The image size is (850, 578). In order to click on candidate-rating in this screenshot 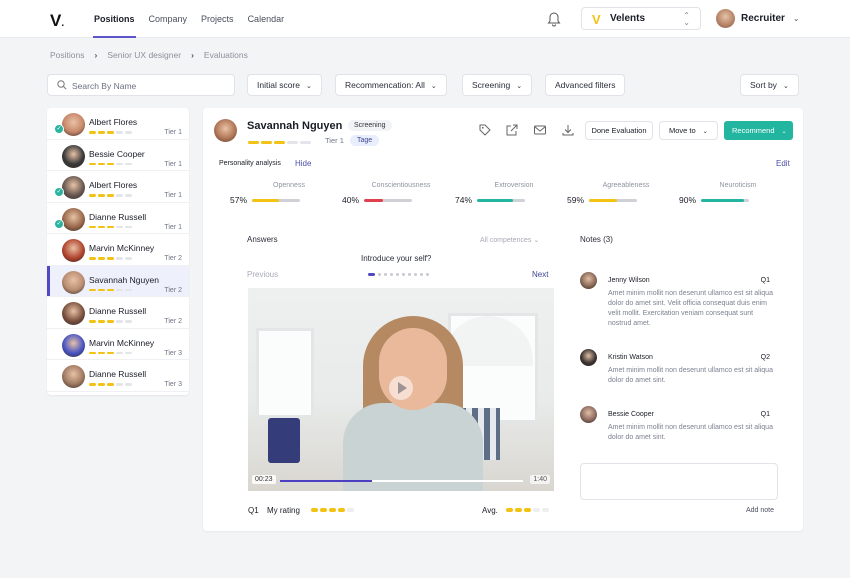, I will do `click(110, 132)`.